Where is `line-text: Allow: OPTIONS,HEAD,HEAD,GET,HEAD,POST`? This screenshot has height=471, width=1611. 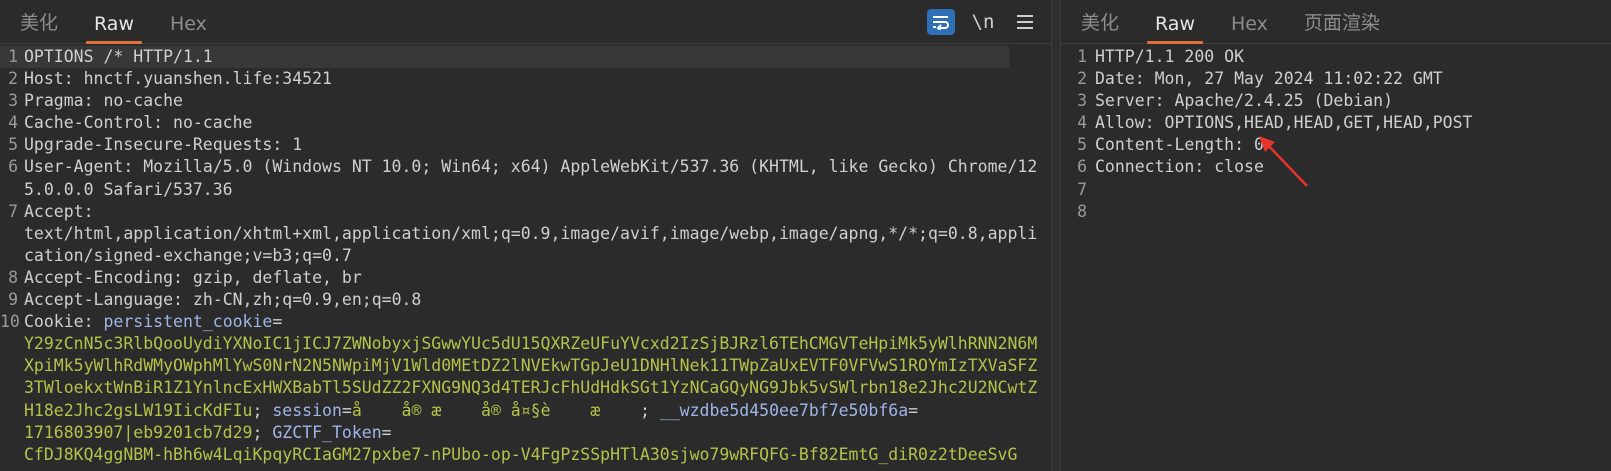 line-text: Allow: OPTIONS,HEAD,HEAD,GET,HEAD,POST is located at coordinates (1284, 123).